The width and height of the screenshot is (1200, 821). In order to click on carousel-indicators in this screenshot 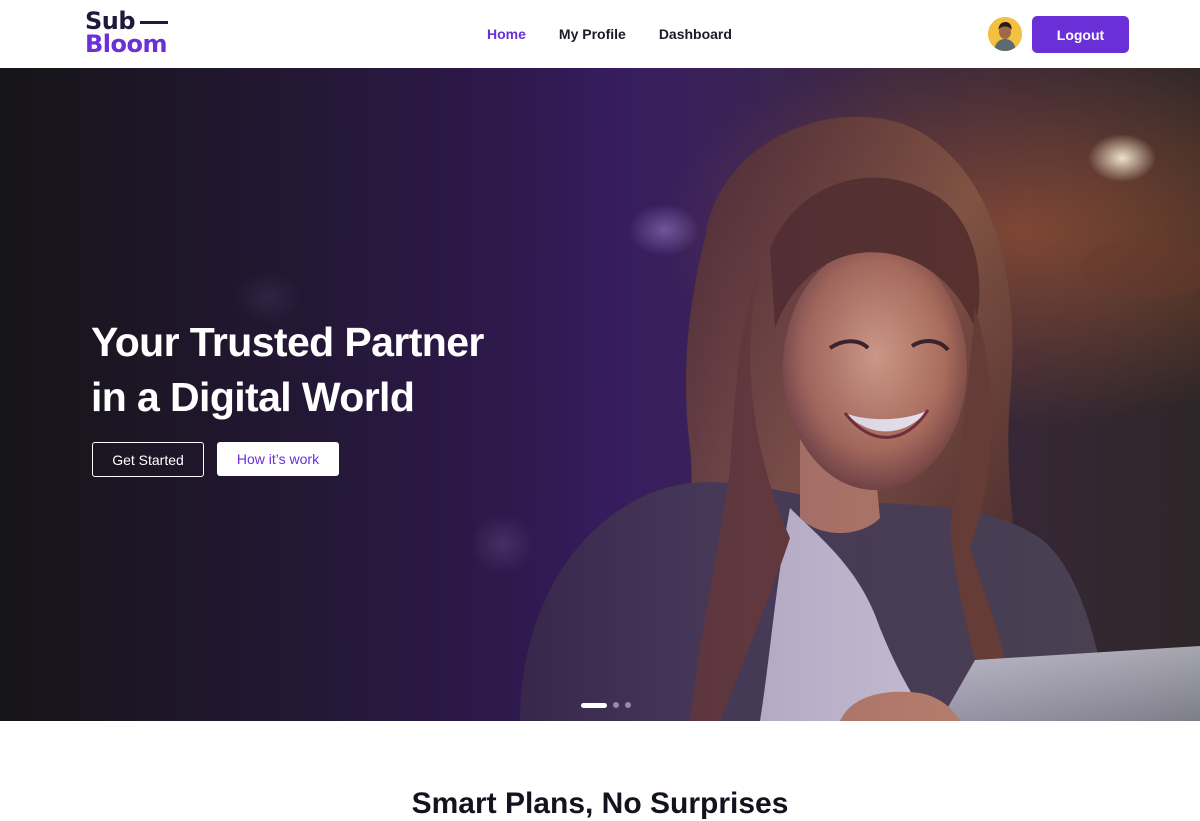, I will do `click(606, 705)`.